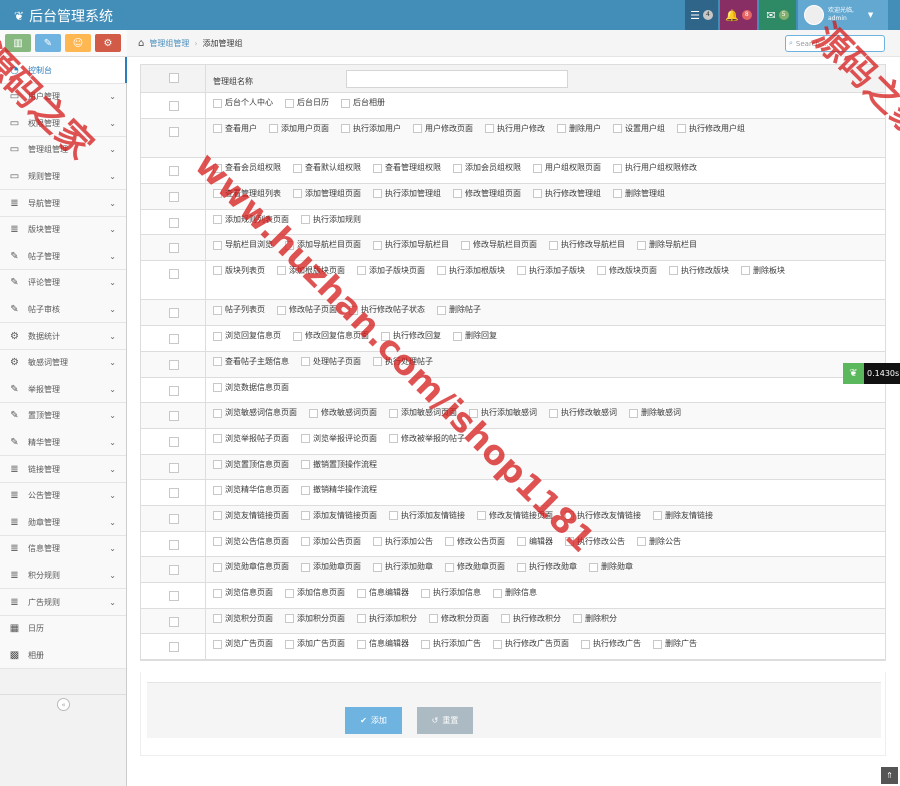 The height and width of the screenshot is (786, 900). What do you see at coordinates (603, 516) in the screenshot?
I see `permission-option: 执行修改友情链接` at bounding box center [603, 516].